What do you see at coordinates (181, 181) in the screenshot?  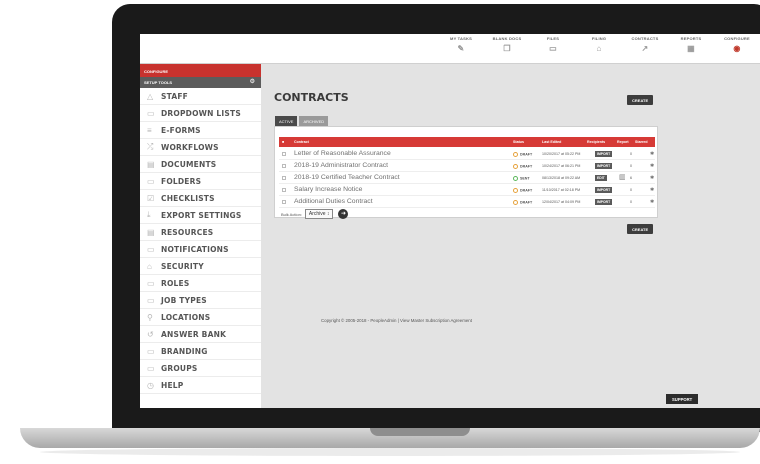 I see `sidebar-item-label: FOLDERS` at bounding box center [181, 181].